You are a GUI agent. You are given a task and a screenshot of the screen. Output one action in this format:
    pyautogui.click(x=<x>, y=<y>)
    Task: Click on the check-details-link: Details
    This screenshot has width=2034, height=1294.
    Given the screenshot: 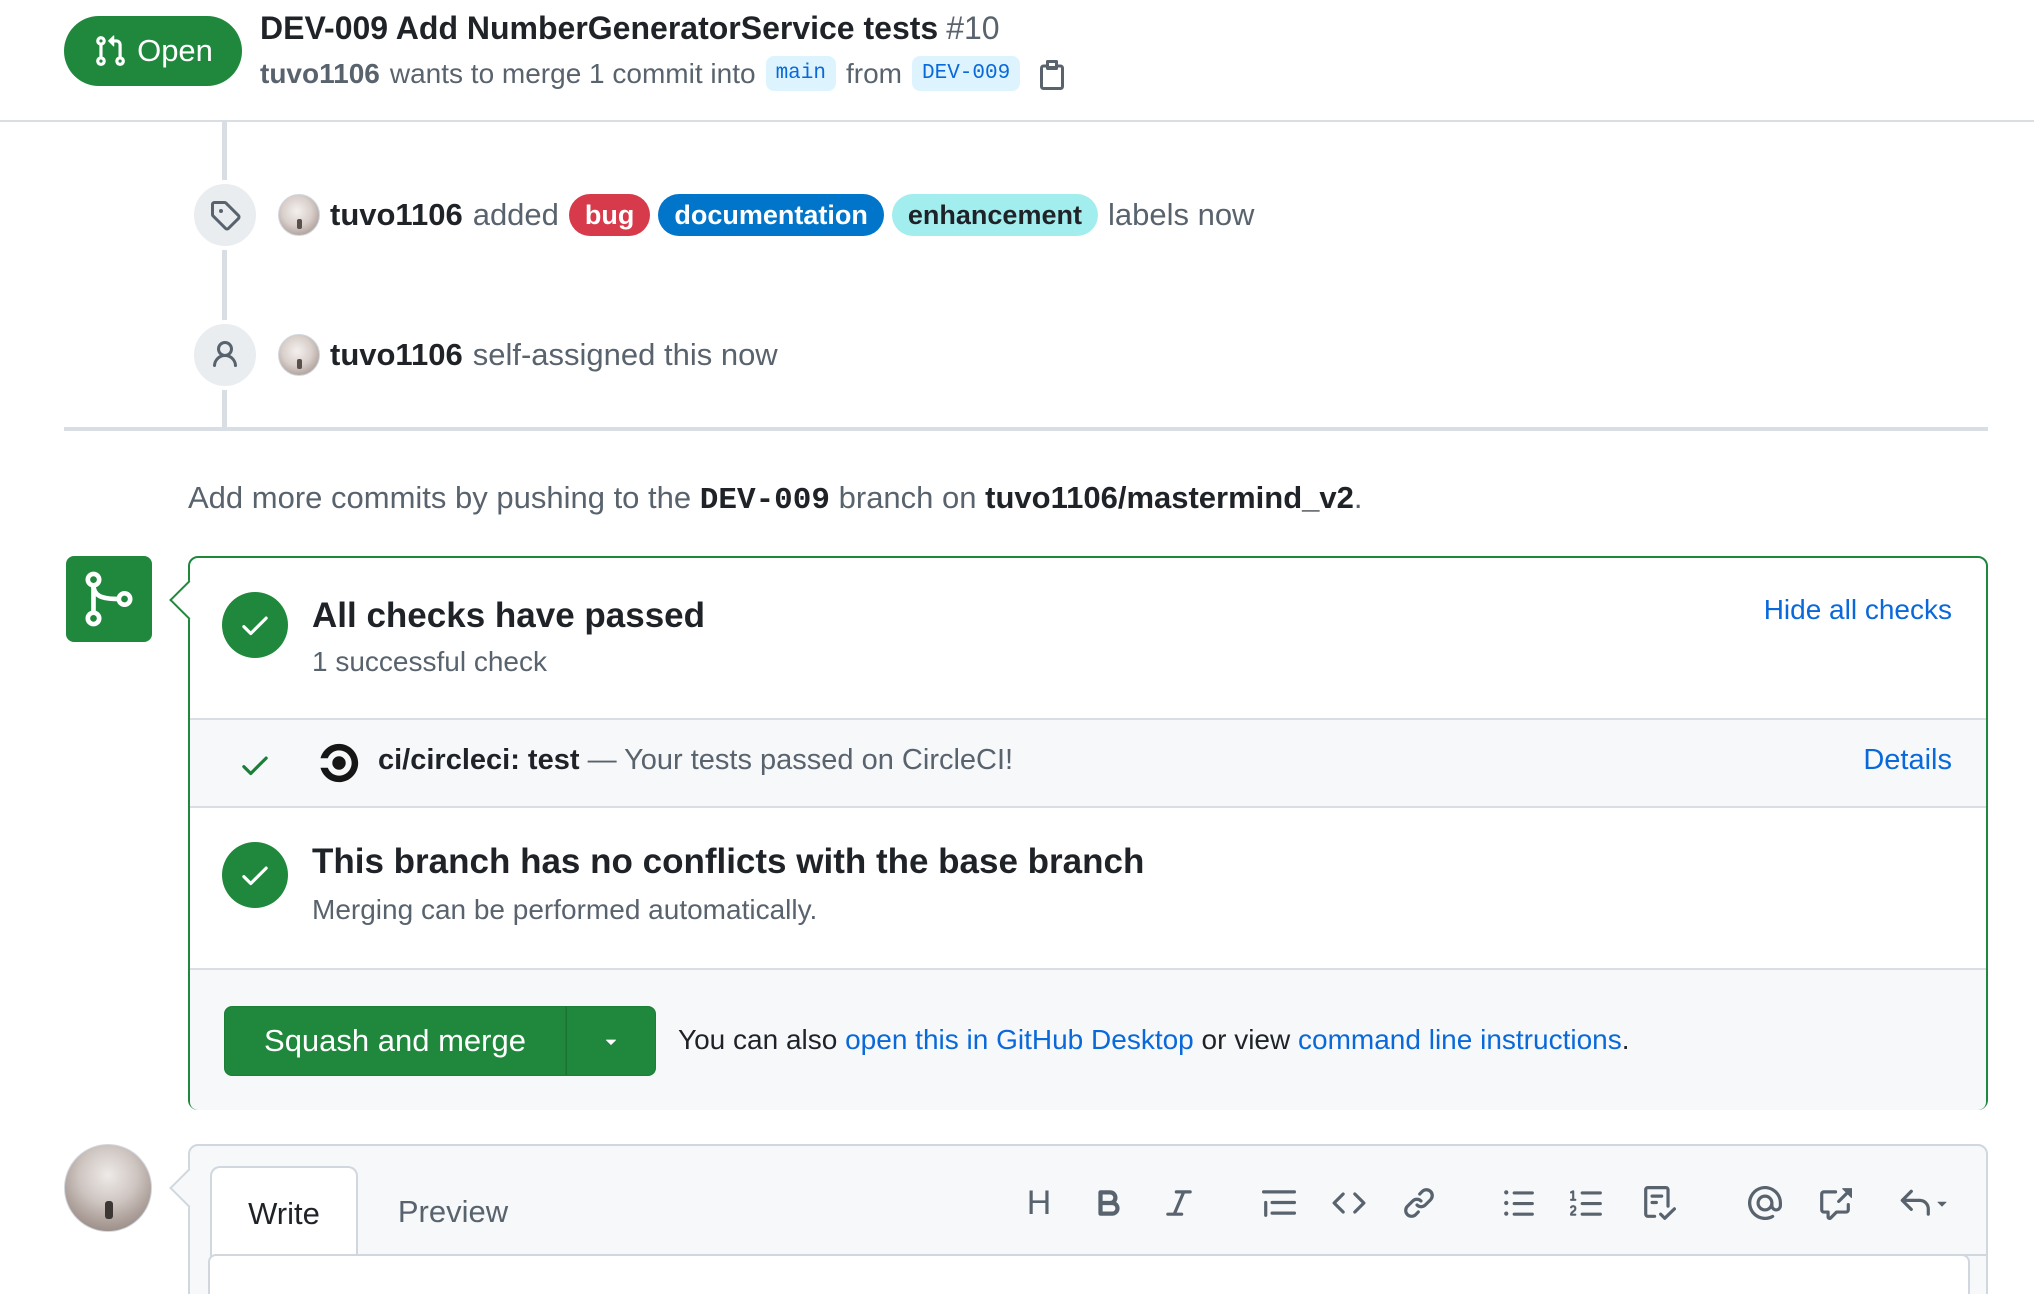 What is the action you would take?
    pyautogui.click(x=1907, y=760)
    